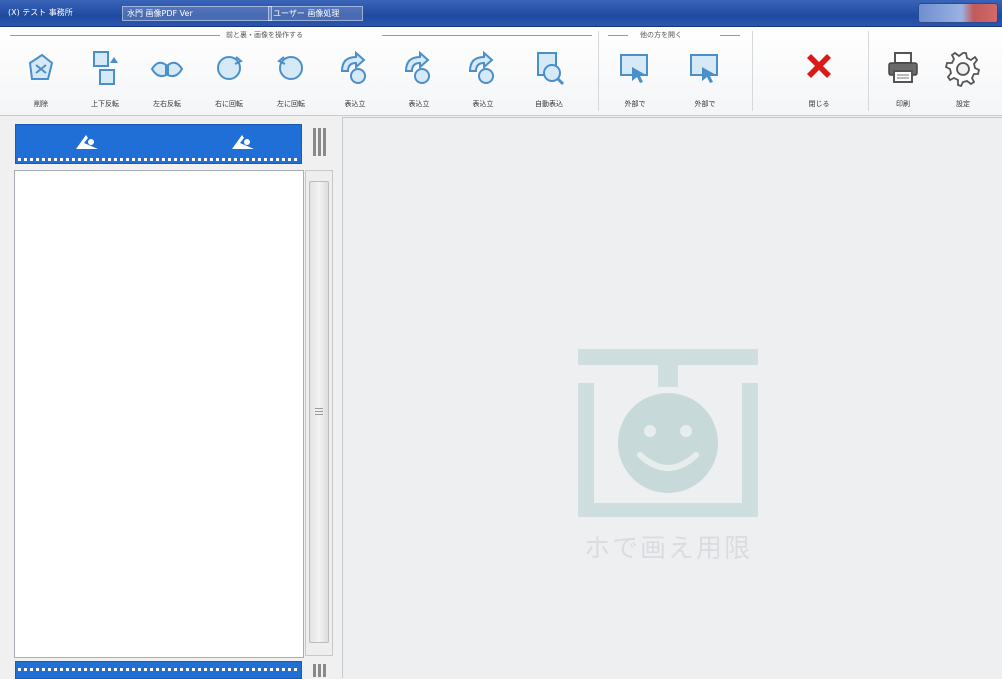 The image size is (1002, 679). I want to click on thumbnail-header-strip, so click(158, 144).